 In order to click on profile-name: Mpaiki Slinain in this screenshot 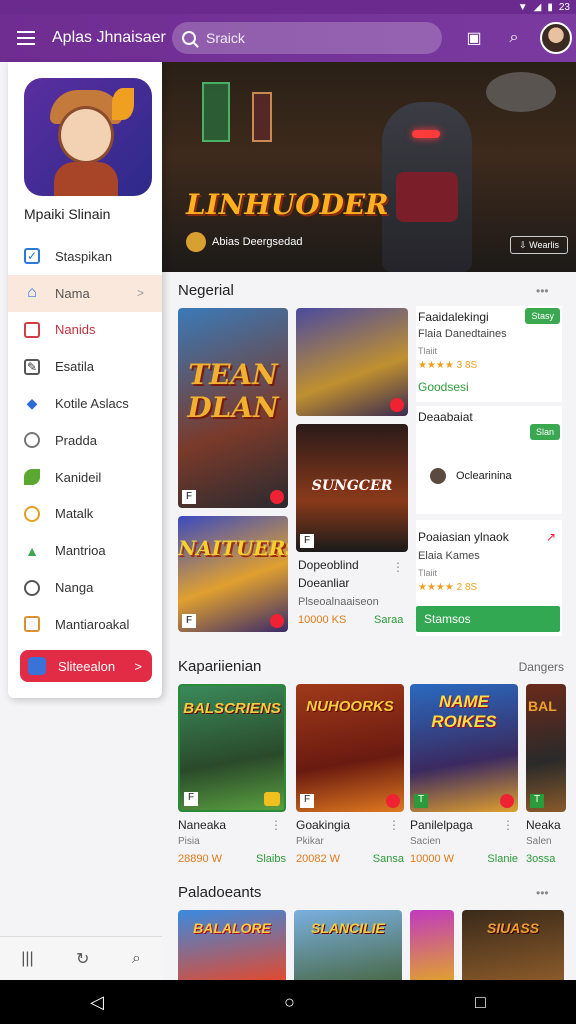, I will do `click(67, 214)`.